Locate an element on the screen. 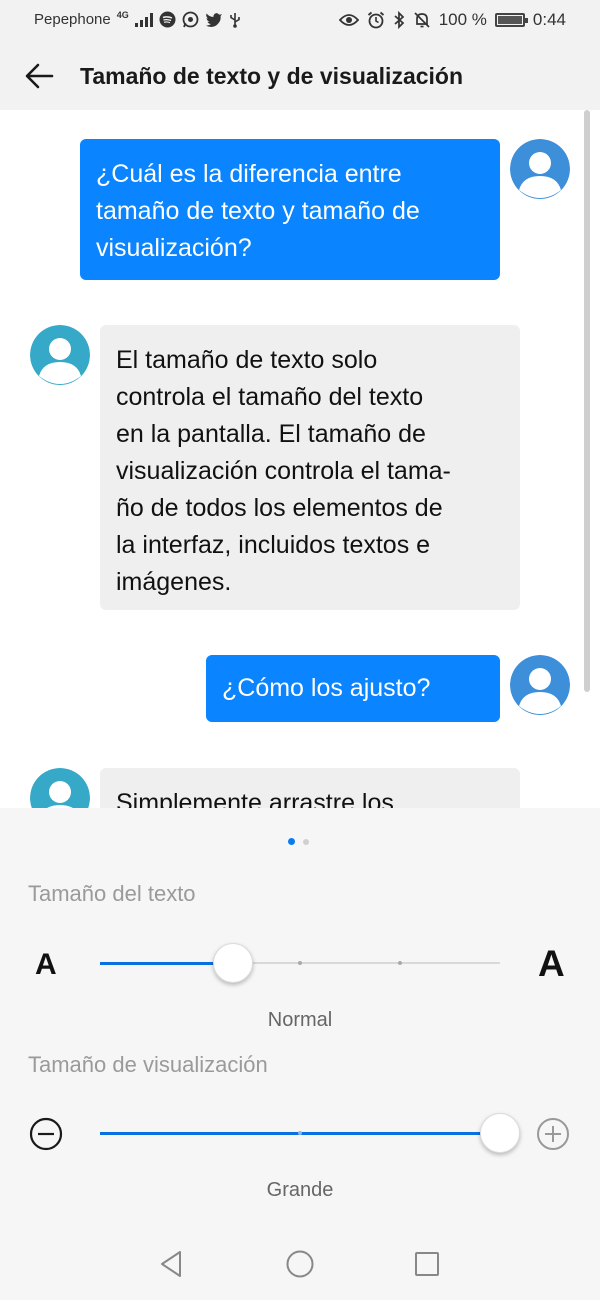 The width and height of the screenshot is (600, 1300). status-bar: Pepephone 4G 100 % 0:44 is located at coordinates (300, 21).